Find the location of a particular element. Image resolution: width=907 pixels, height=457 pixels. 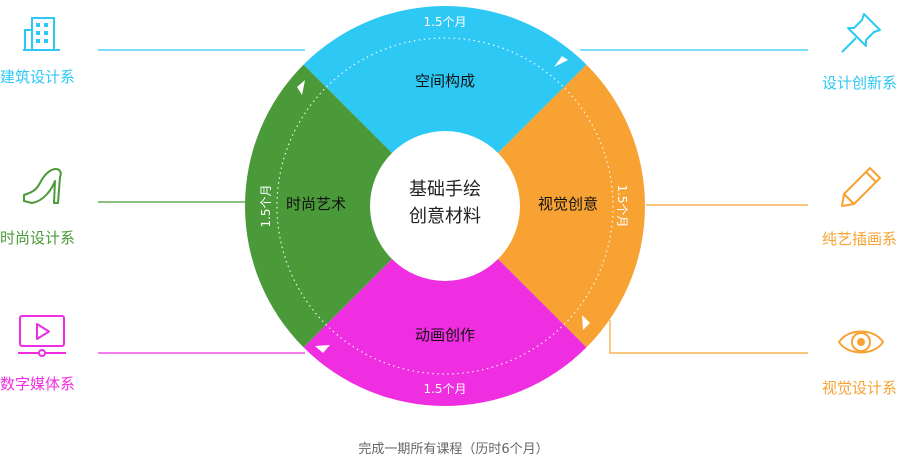

duration-bottom: 1.5个月 is located at coordinates (444, 389).